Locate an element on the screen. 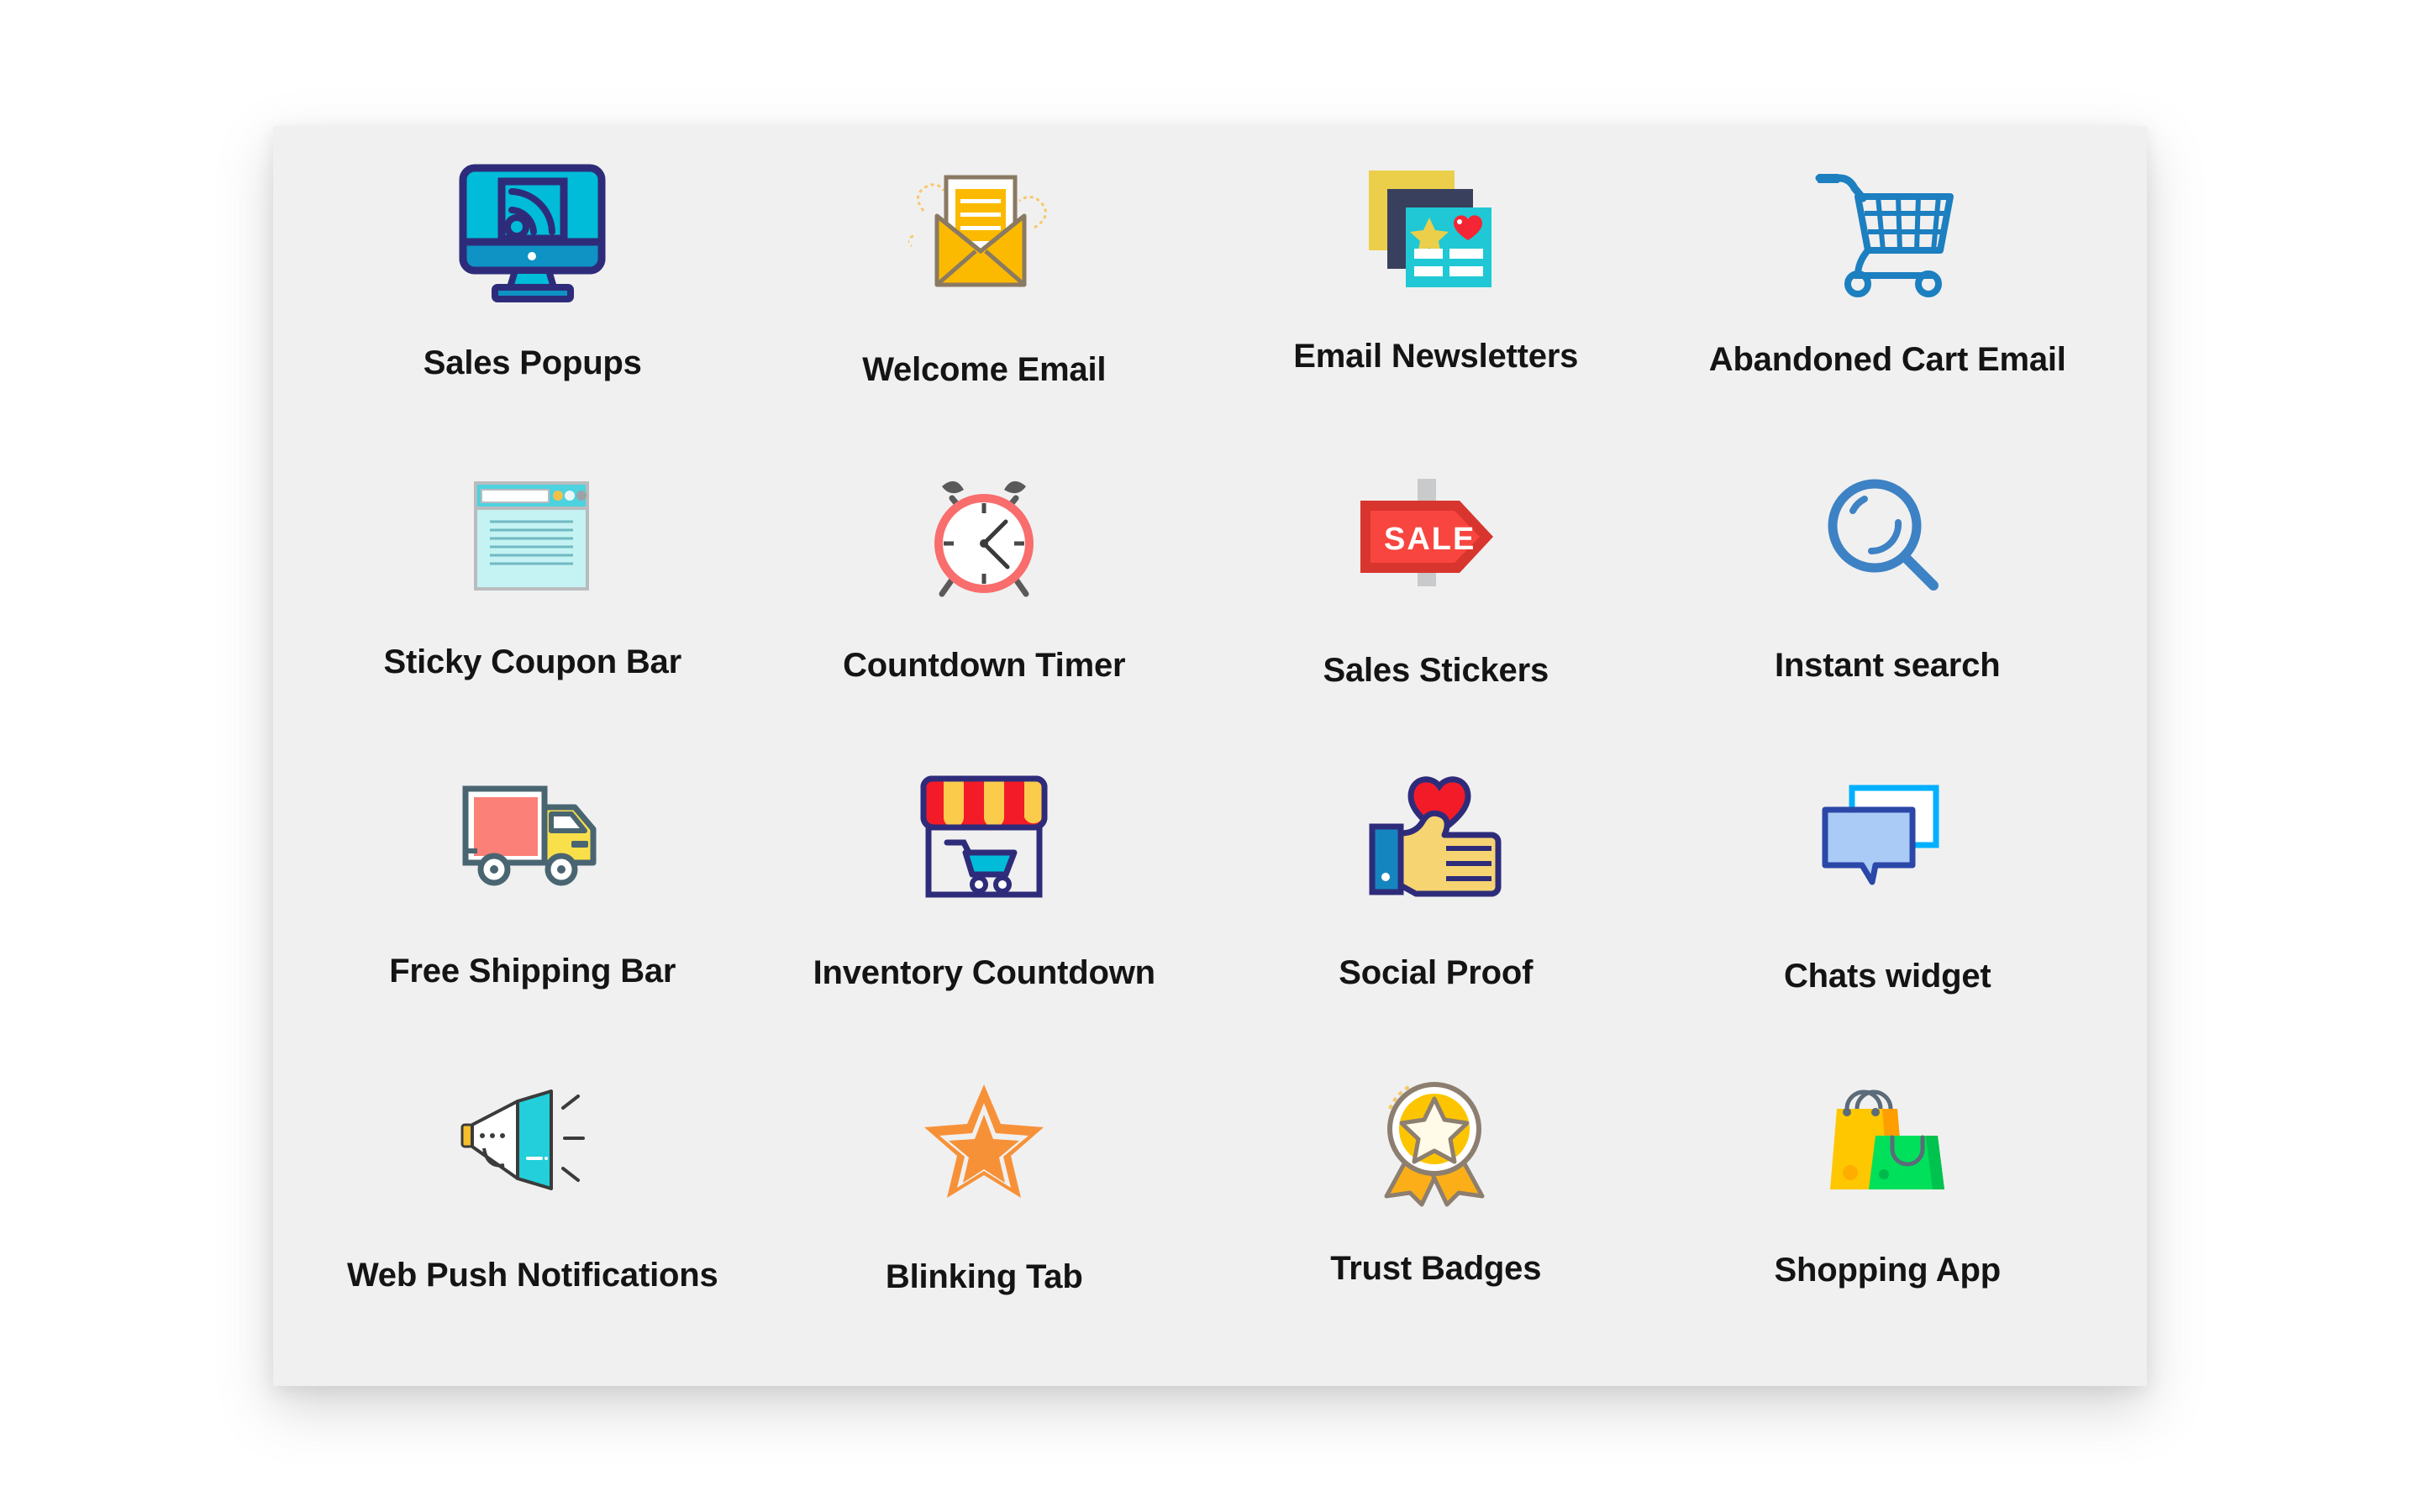 Image resolution: width=2420 pixels, height=1512 pixels. feature-label: Blinking Tab is located at coordinates (984, 1276).